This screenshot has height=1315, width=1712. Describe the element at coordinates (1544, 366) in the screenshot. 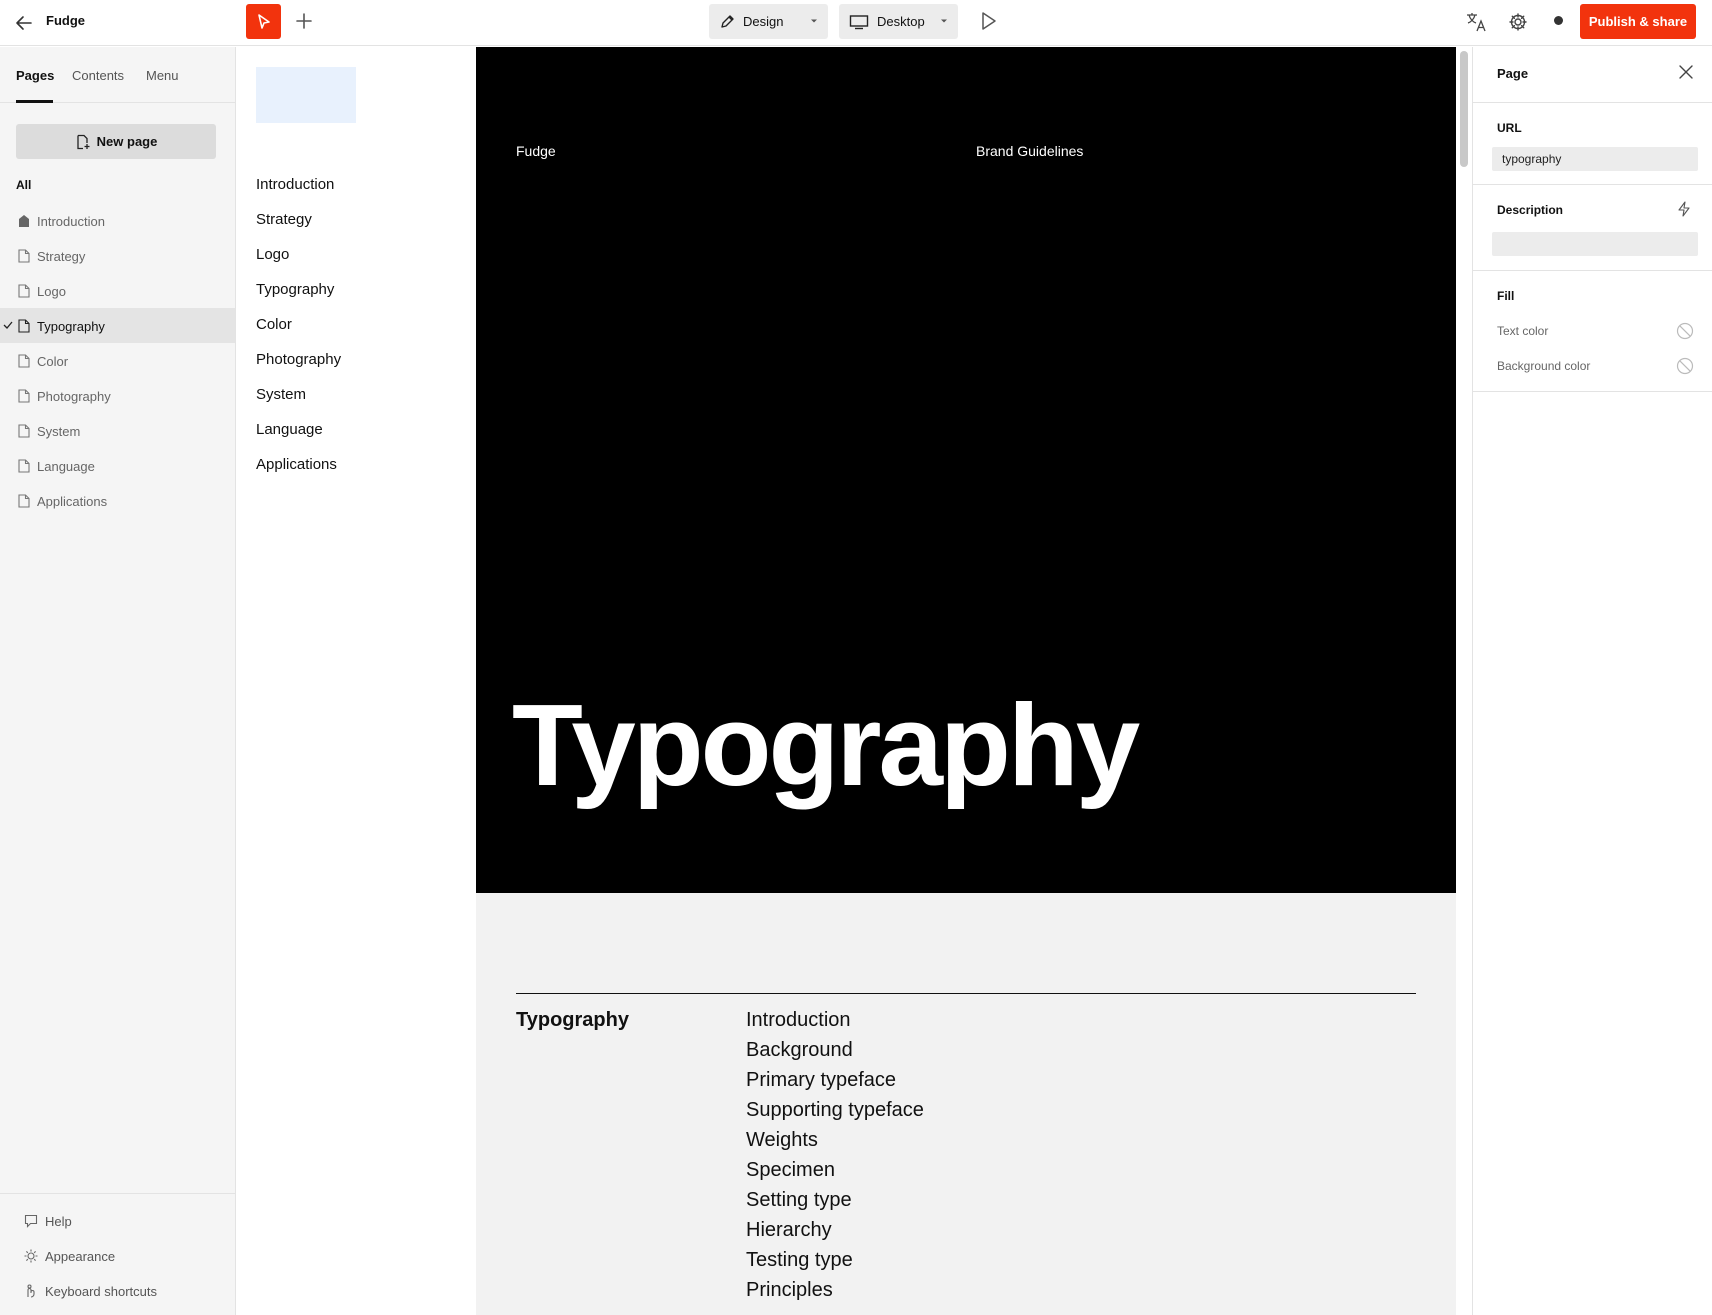

I see `background-color-label: Background color` at that location.